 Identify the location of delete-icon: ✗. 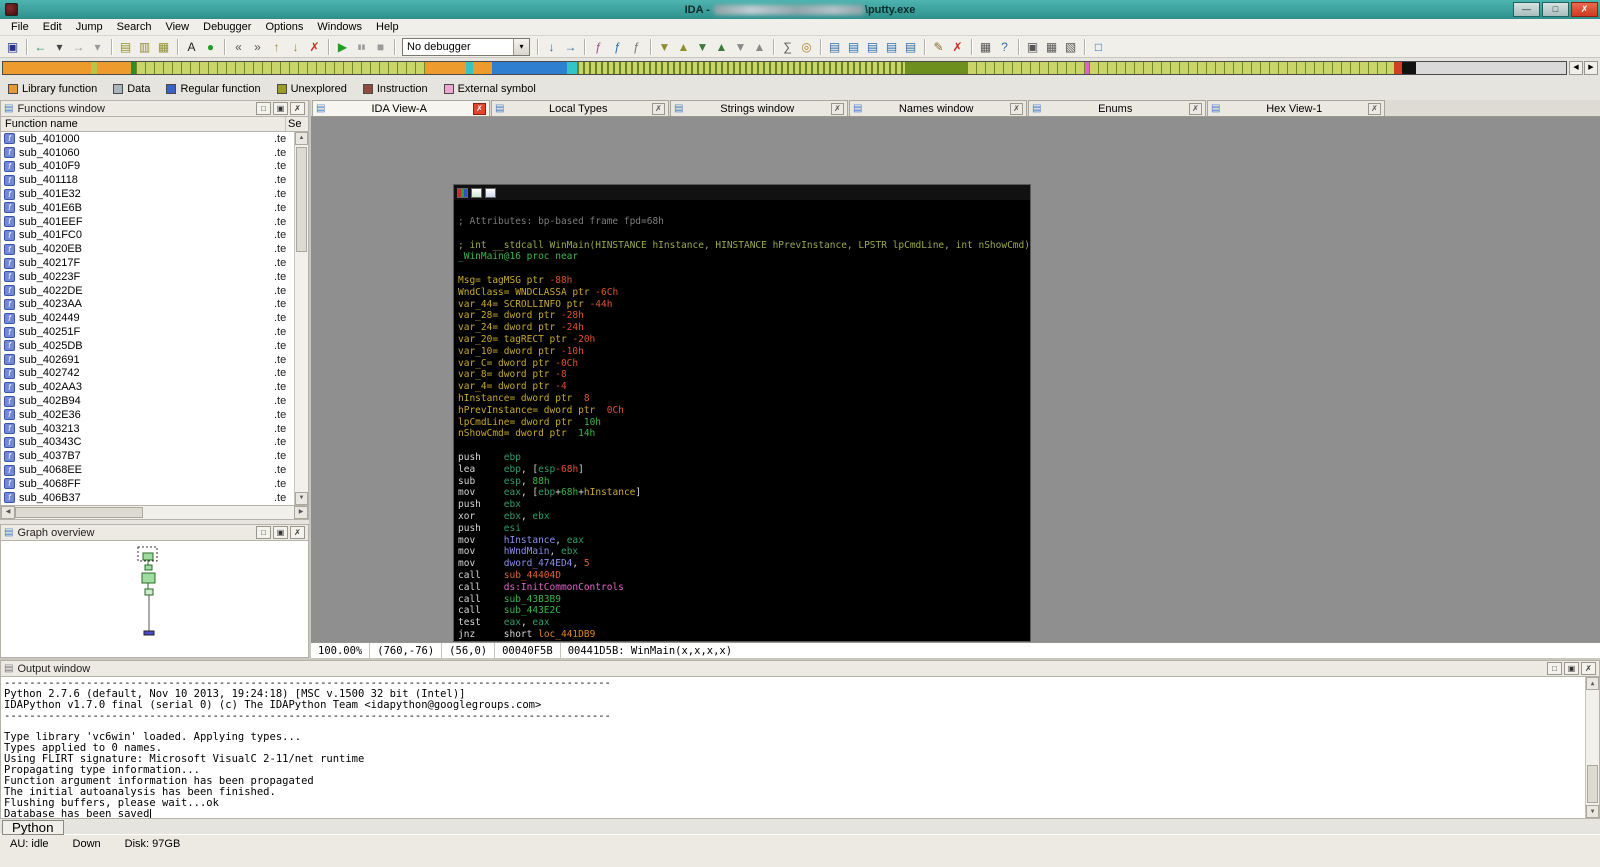
(957, 47).